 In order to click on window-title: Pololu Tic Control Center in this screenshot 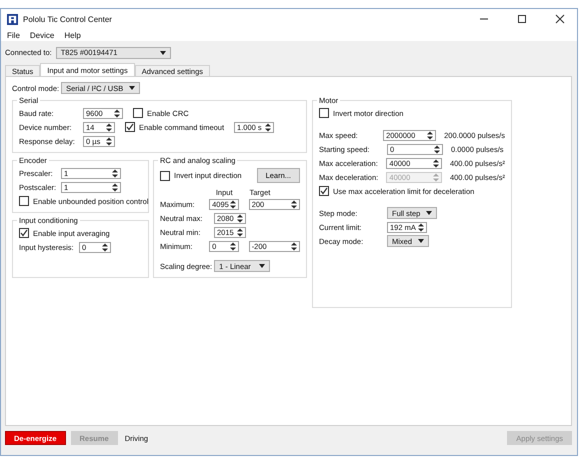, I will do `click(67, 19)`.